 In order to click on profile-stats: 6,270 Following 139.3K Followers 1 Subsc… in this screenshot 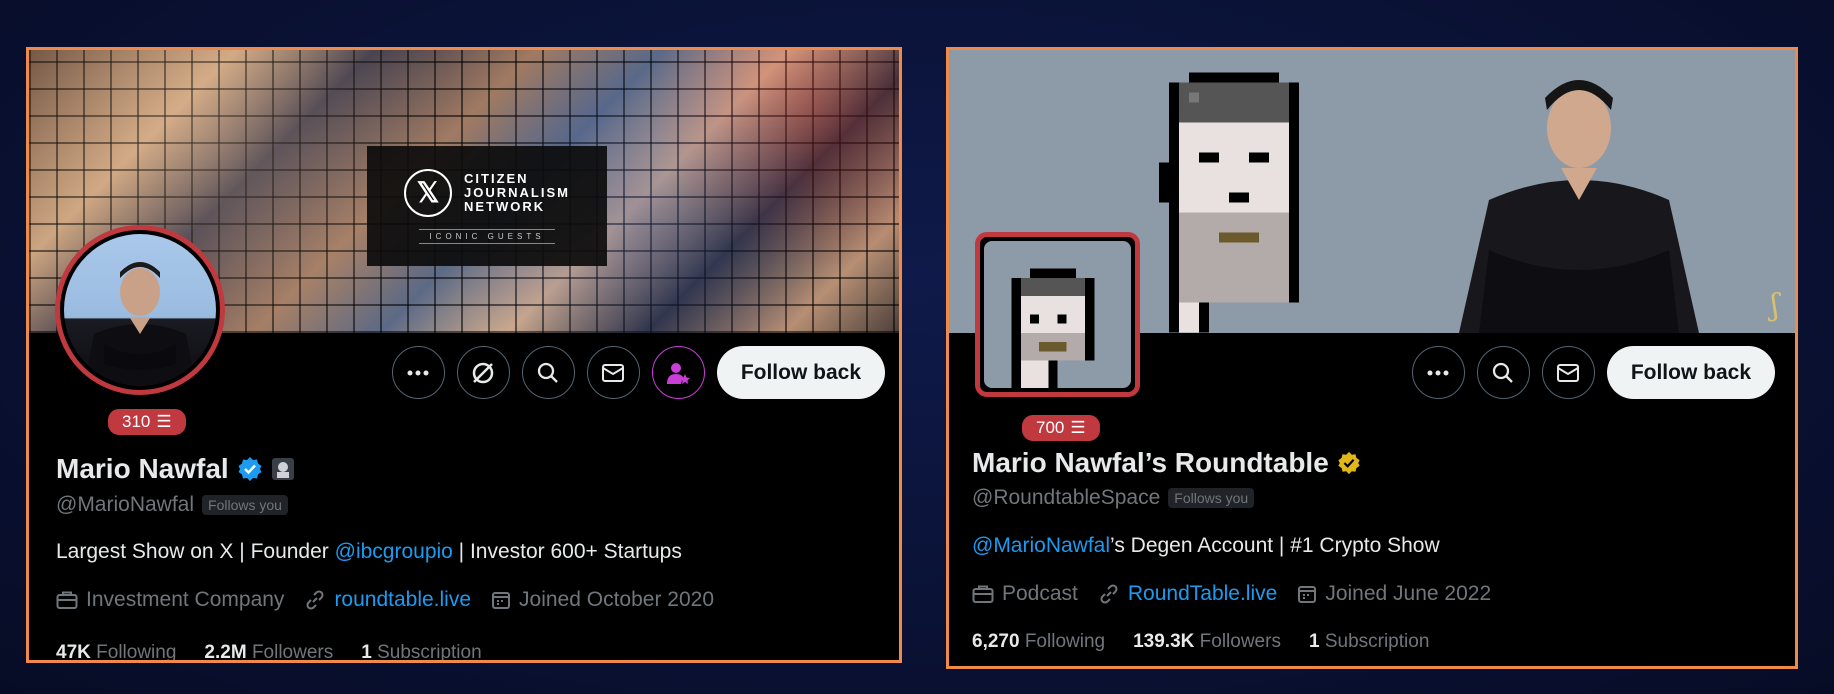, I will do `click(1200, 642)`.